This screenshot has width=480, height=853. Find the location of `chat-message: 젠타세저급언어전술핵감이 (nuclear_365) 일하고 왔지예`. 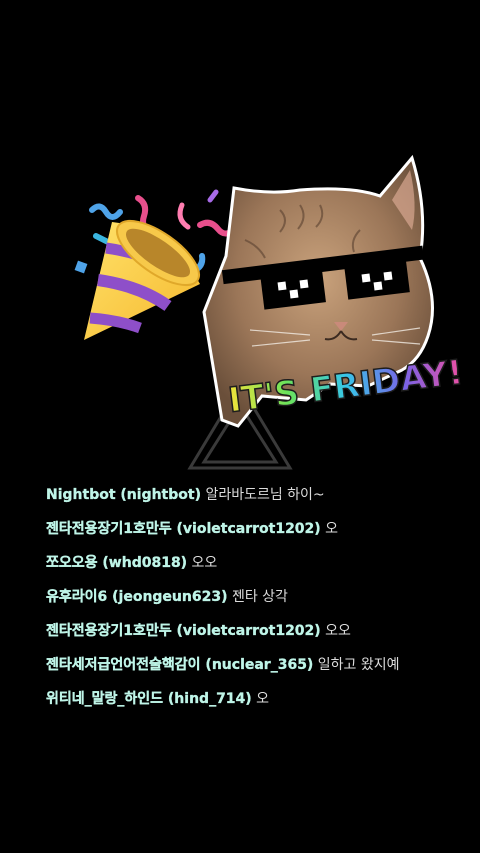

chat-message: 젠타세저급언어전술핵감이 (nuclear_365) 일하고 왔지예 is located at coordinates (246, 665).